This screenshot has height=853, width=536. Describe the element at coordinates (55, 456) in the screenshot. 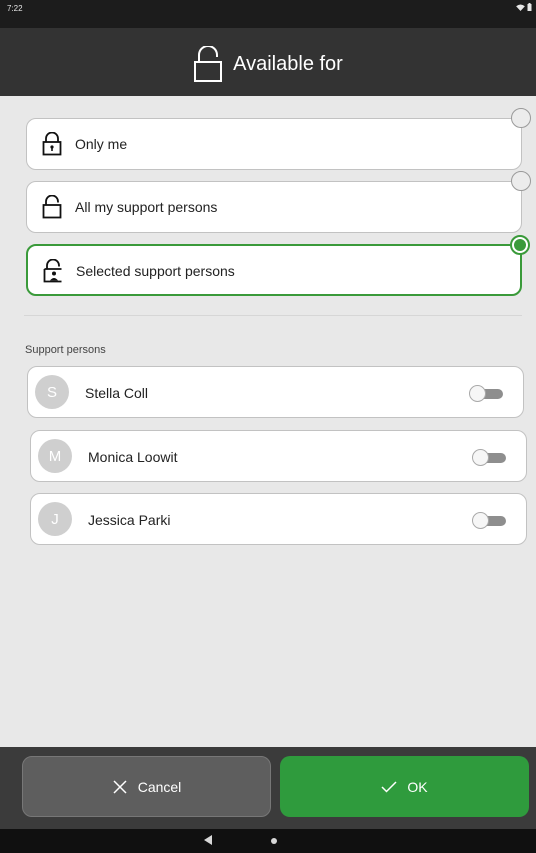

I see `avatar: M` at that location.